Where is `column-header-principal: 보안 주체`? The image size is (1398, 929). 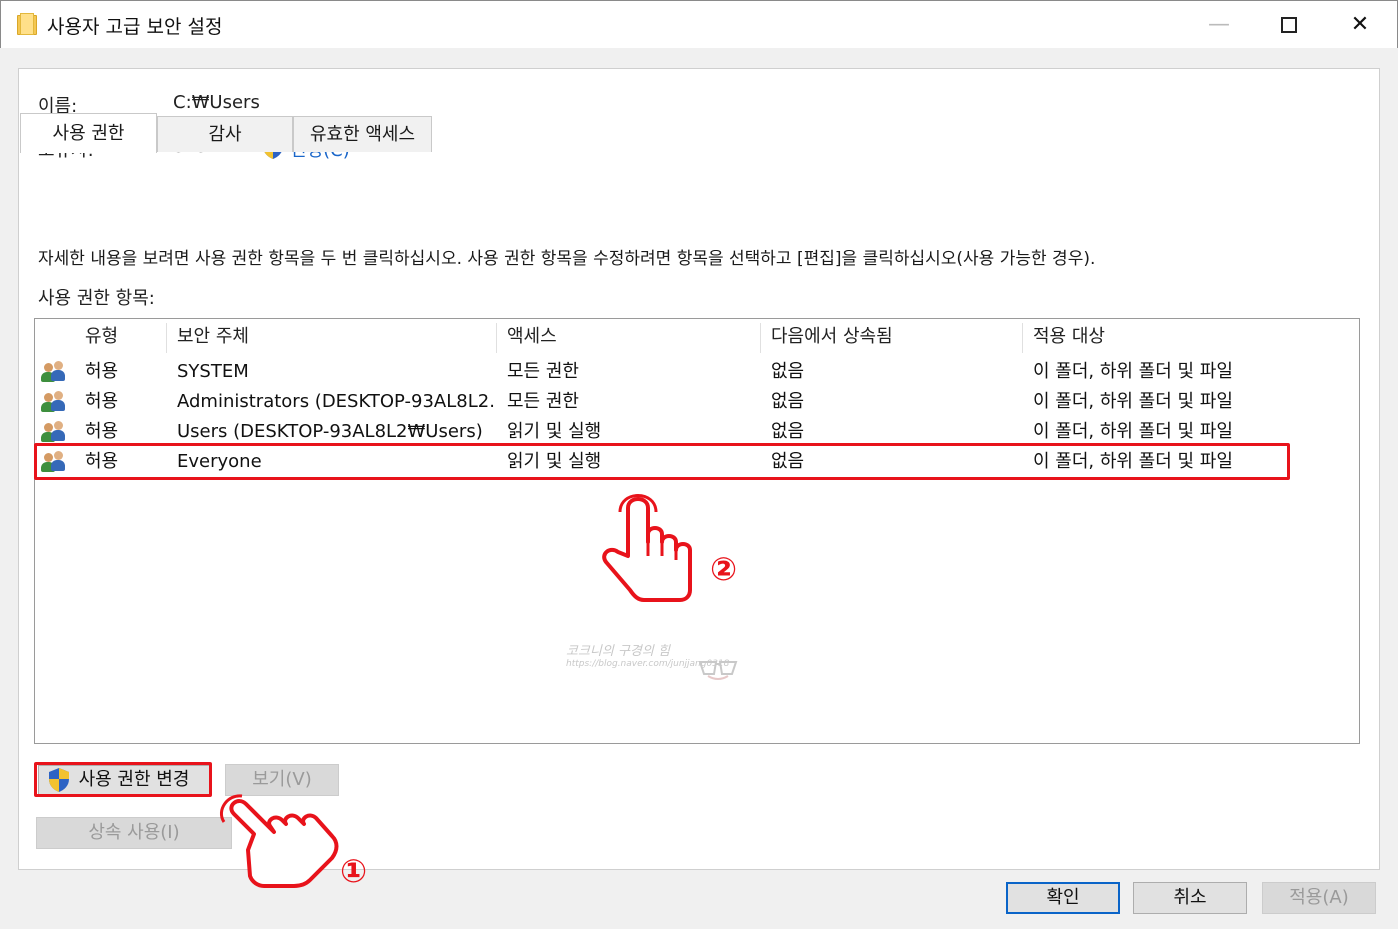 column-header-principal: 보안 주체 is located at coordinates (332, 338).